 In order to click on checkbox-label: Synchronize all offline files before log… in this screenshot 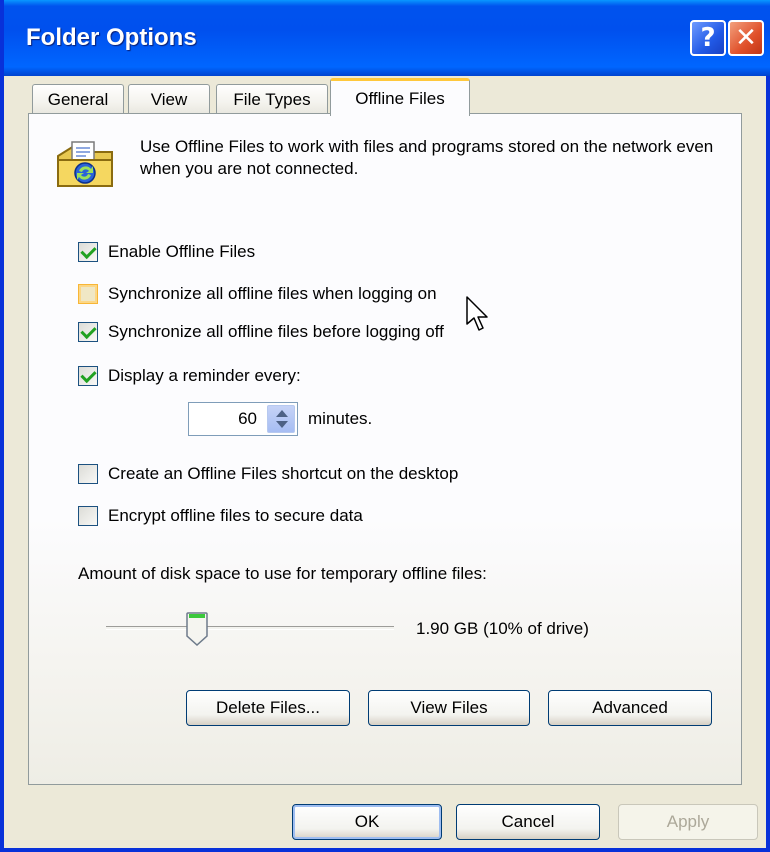, I will do `click(276, 331)`.